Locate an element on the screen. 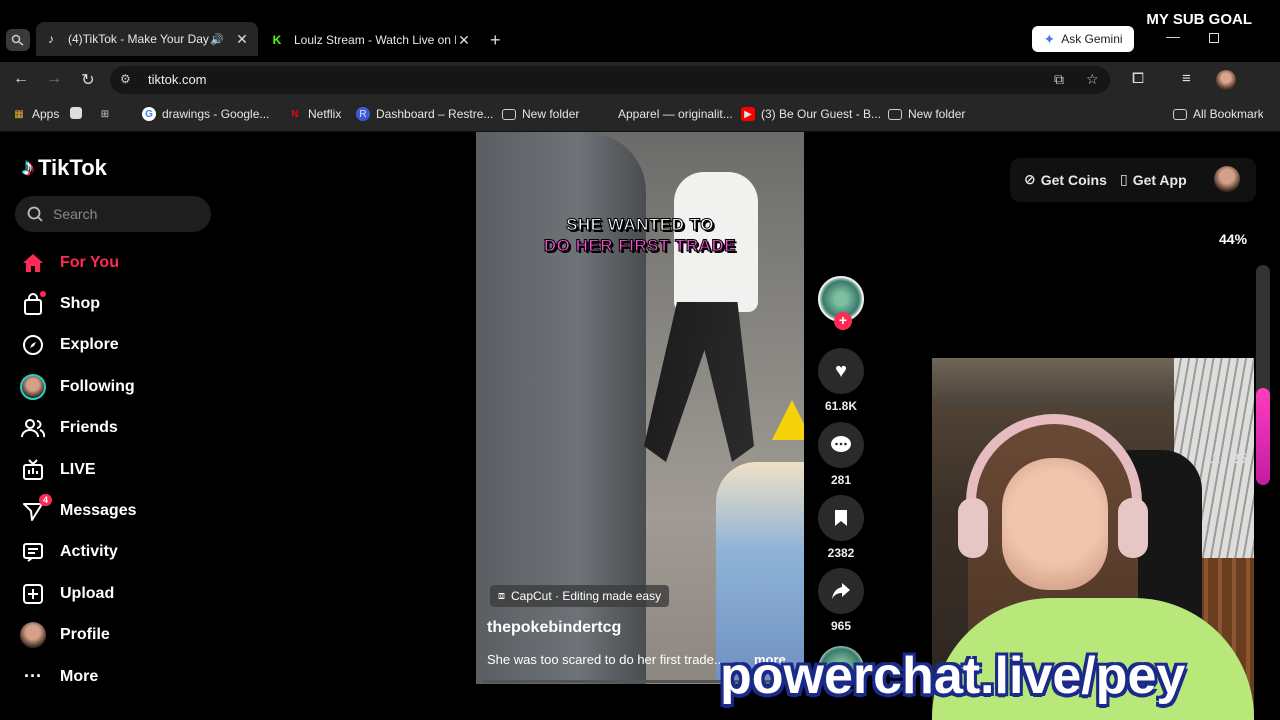 Image resolution: width=1280 pixels, height=720 pixels. maximize-icon is located at coordinates (1214, 38).